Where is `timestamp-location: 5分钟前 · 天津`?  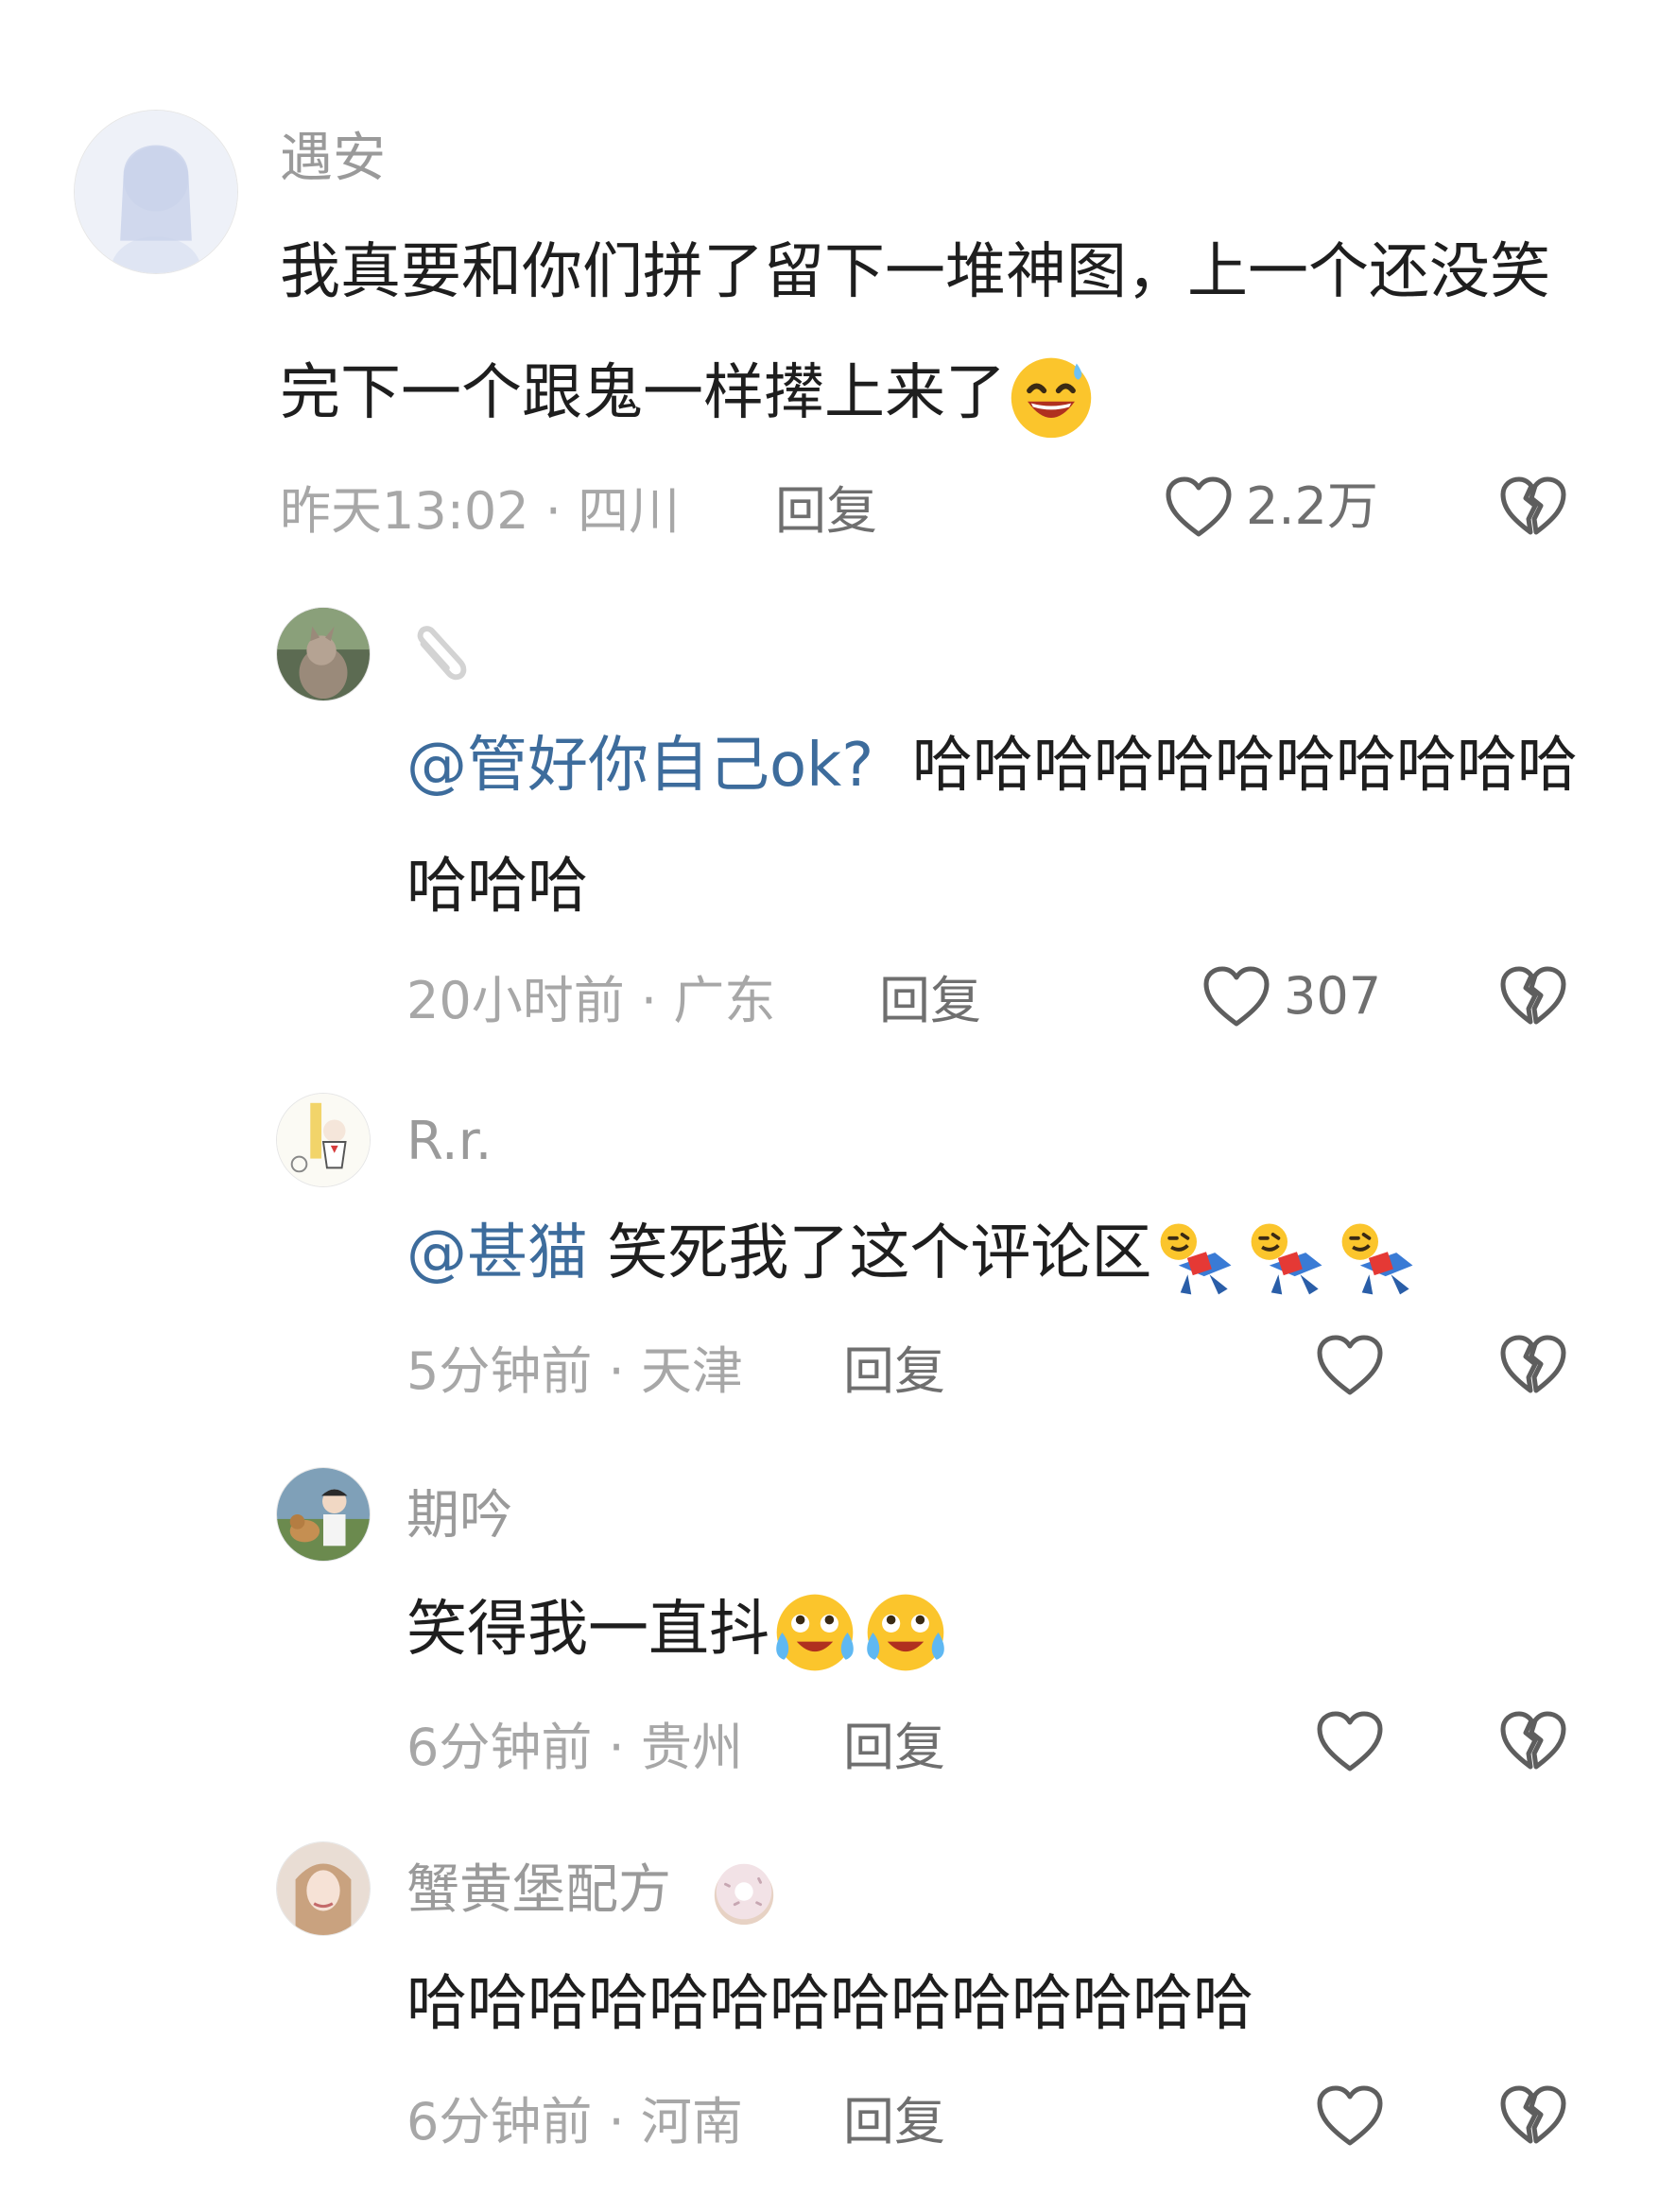 timestamp-location: 5分钟前 · 天津 is located at coordinates (574, 1371).